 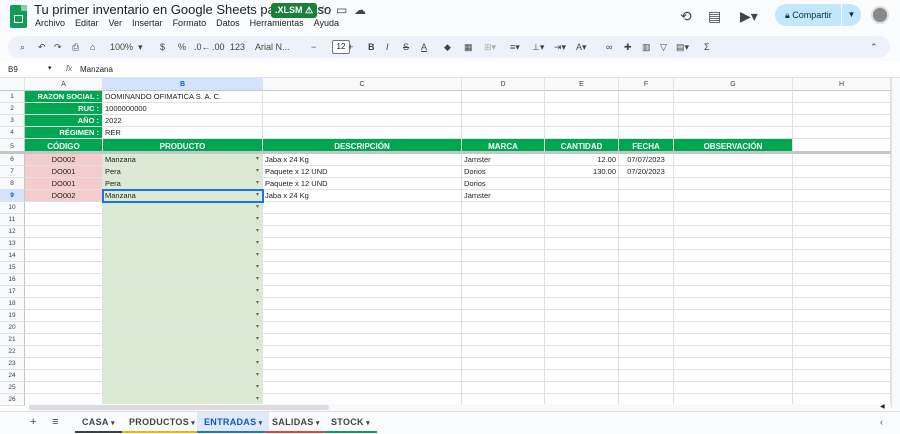 I want to click on vertical-align-icon: ⊥▾, so click(x=538, y=47).